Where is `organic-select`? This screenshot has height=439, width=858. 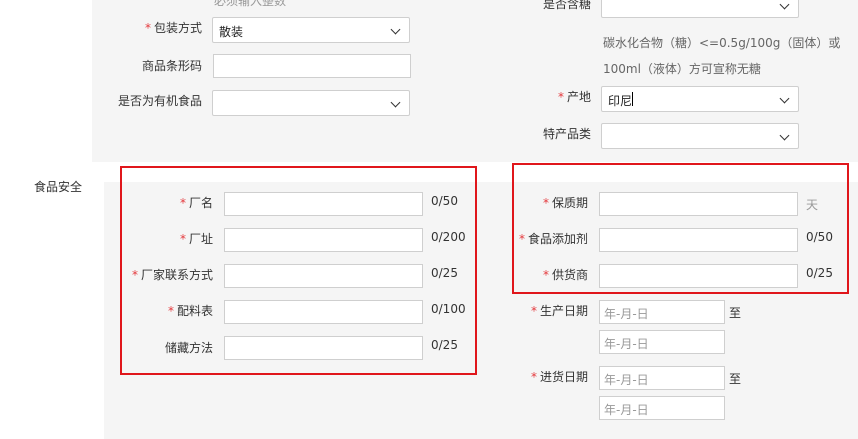 organic-select is located at coordinates (311, 103).